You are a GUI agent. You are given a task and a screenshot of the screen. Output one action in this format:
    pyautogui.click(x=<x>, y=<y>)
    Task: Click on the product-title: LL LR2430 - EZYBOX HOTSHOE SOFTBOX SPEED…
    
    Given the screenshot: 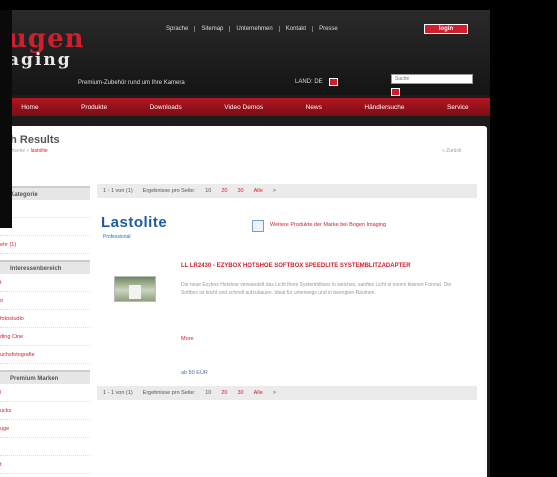 What is the action you would take?
    pyautogui.click(x=316, y=266)
    